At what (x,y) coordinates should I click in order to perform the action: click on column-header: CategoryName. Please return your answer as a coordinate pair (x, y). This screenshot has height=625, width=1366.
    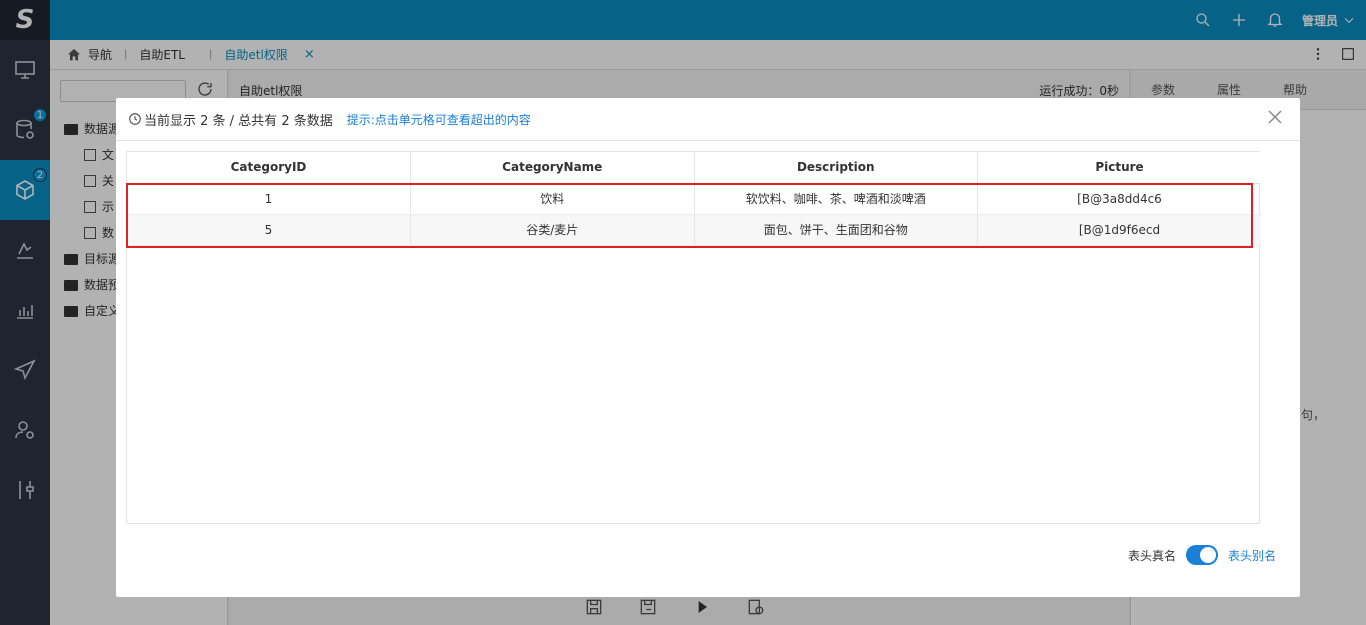
    Looking at the image, I should click on (552, 168).